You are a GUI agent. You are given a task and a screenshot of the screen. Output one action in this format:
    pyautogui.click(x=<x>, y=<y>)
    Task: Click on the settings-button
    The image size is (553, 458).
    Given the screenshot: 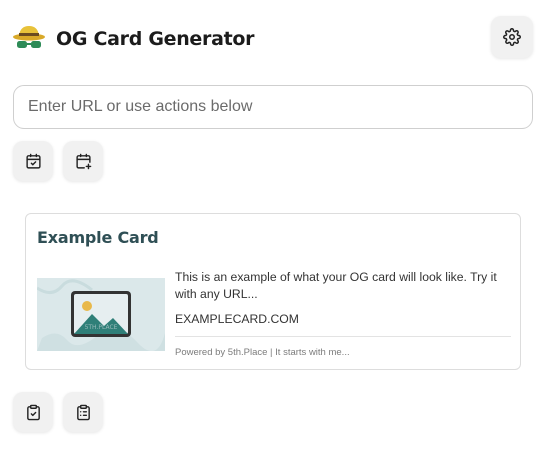 What is the action you would take?
    pyautogui.click(x=512, y=37)
    